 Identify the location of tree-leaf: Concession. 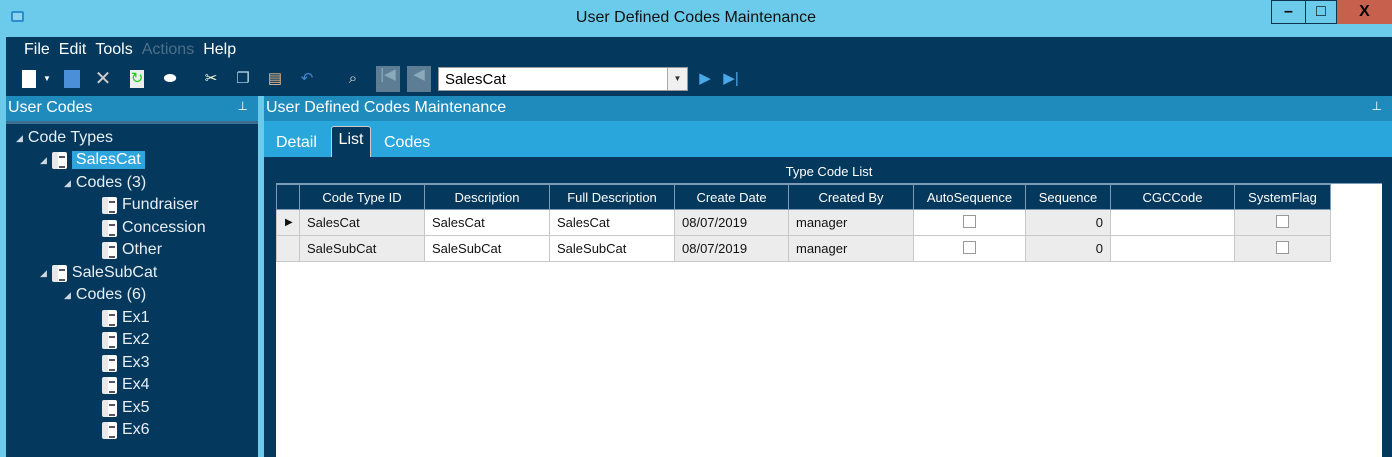
(154, 228).